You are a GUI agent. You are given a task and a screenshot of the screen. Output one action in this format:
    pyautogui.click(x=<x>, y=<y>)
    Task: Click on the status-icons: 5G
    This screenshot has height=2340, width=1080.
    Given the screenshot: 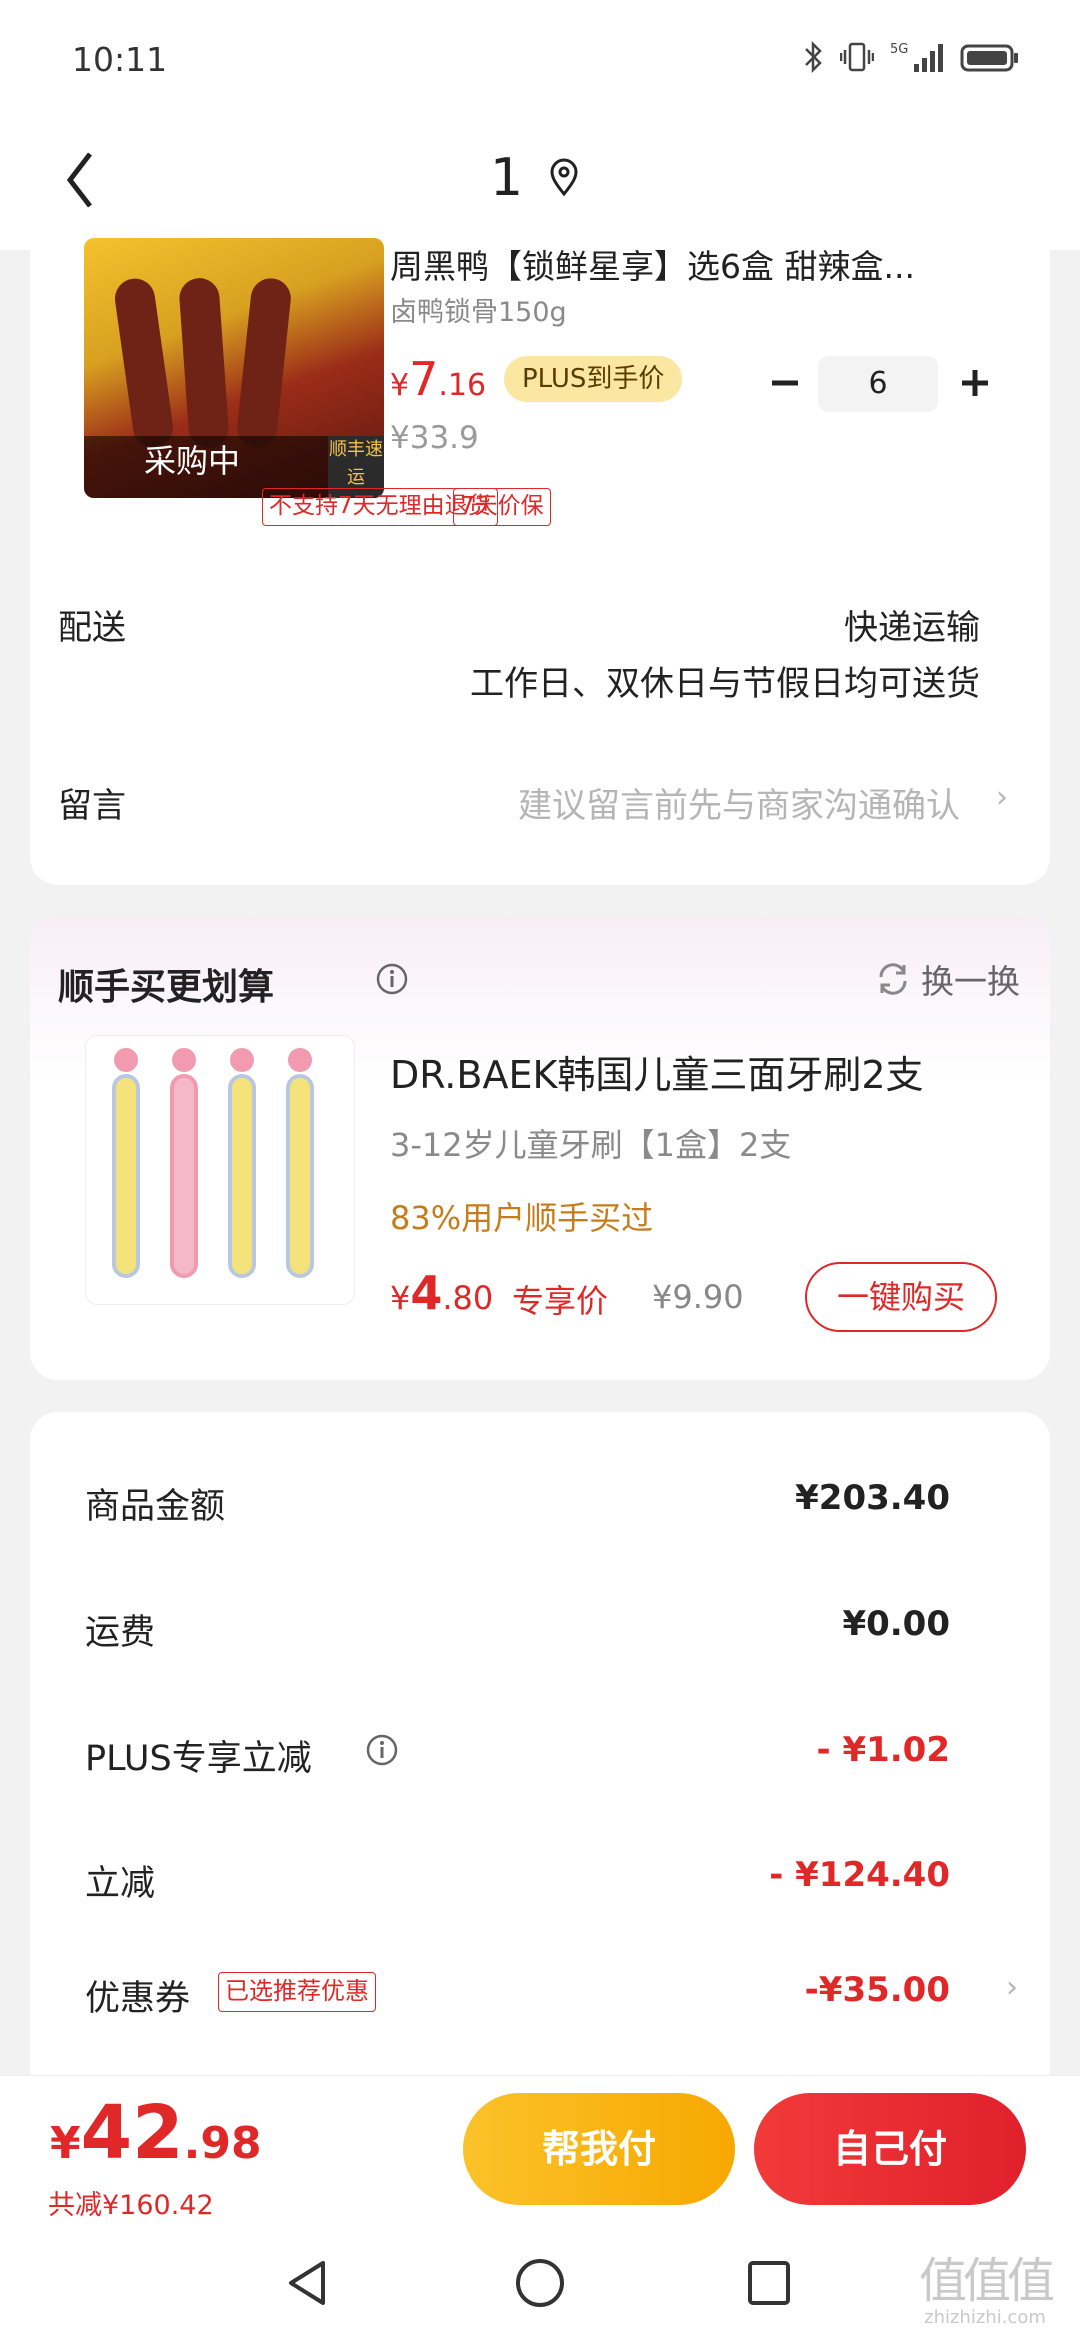 What is the action you would take?
    pyautogui.click(x=912, y=57)
    